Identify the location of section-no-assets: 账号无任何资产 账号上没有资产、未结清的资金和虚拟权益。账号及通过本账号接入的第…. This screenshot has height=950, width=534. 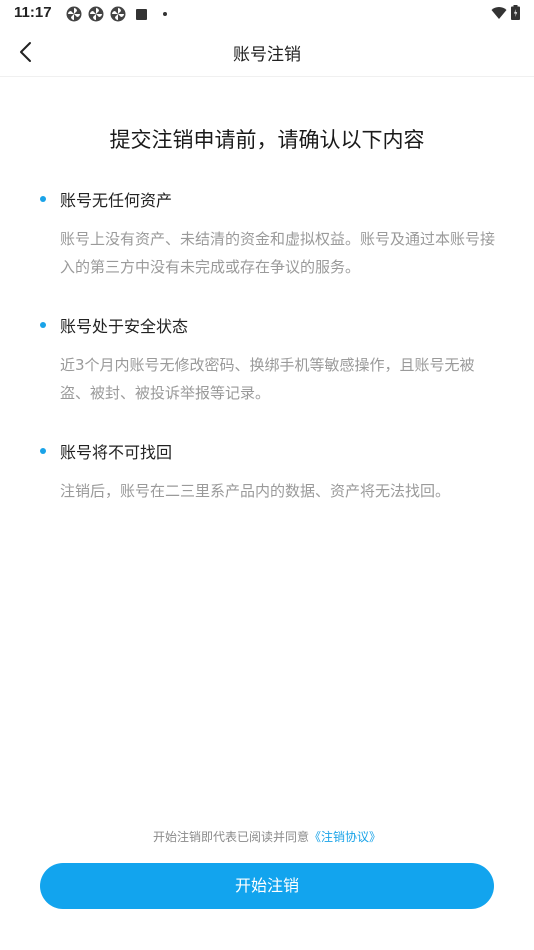
(270, 234).